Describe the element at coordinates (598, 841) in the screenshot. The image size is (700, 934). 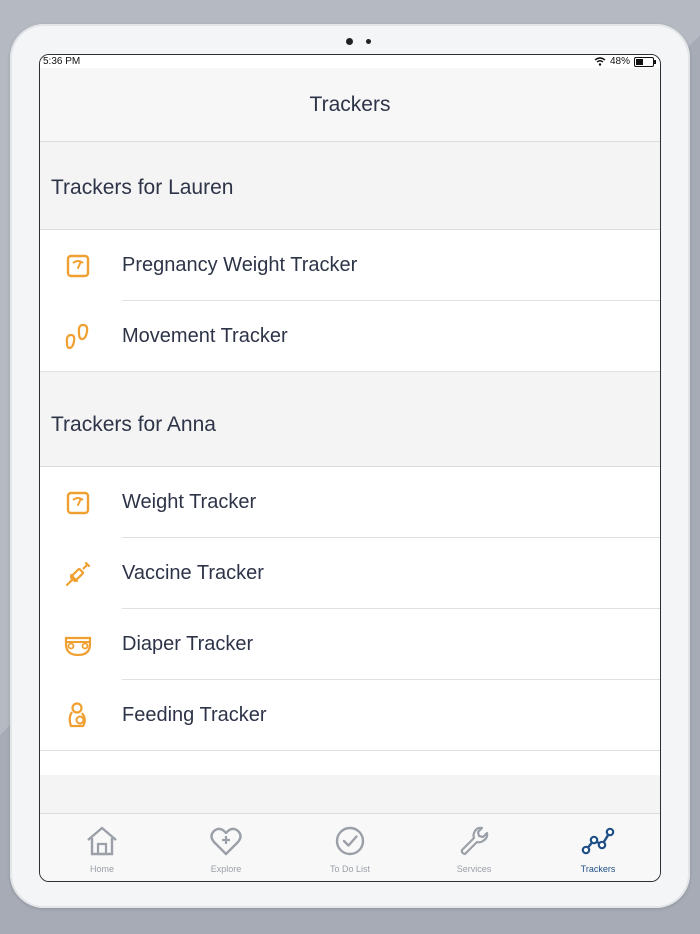
I see `graph-nodes-icon` at that location.